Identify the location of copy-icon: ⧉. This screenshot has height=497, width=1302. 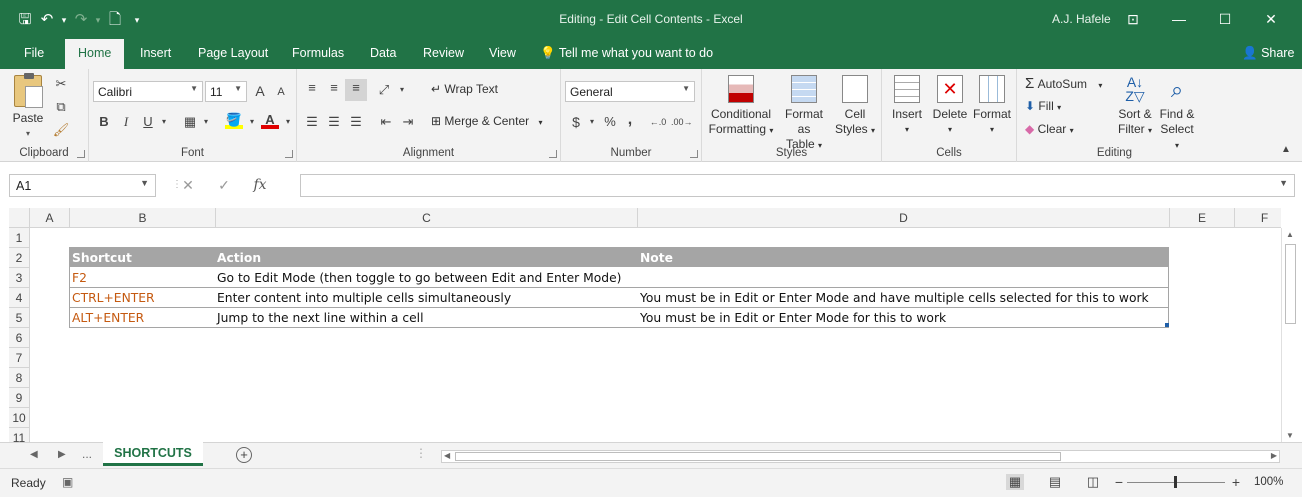
(61, 107).